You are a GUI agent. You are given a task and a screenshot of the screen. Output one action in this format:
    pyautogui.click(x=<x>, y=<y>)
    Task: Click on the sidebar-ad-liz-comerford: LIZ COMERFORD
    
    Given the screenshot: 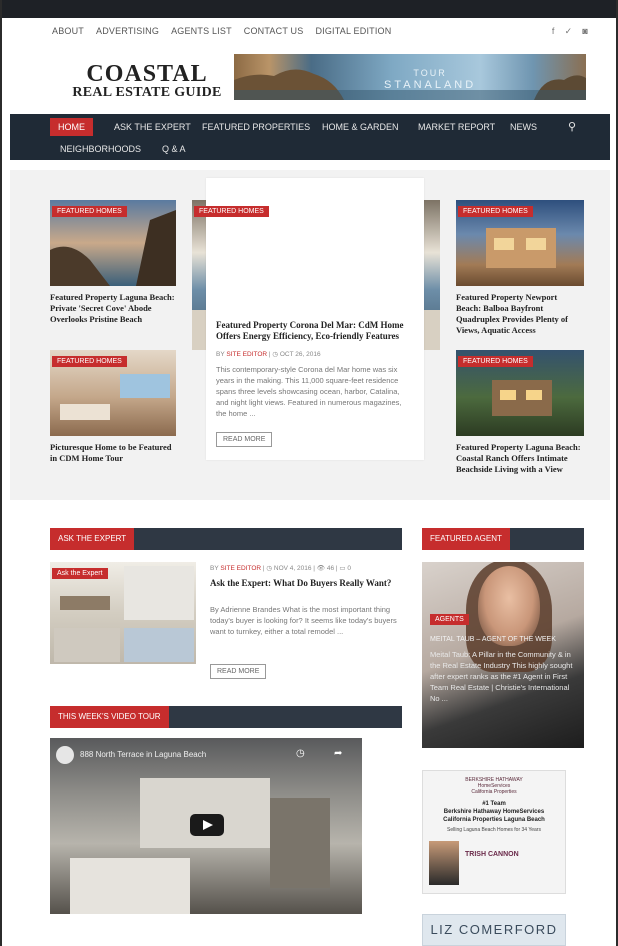 What is the action you would take?
    pyautogui.click(x=494, y=930)
    